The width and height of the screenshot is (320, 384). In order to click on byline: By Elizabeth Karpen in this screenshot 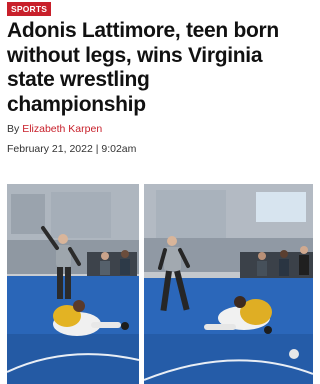, I will do `click(54, 129)`.